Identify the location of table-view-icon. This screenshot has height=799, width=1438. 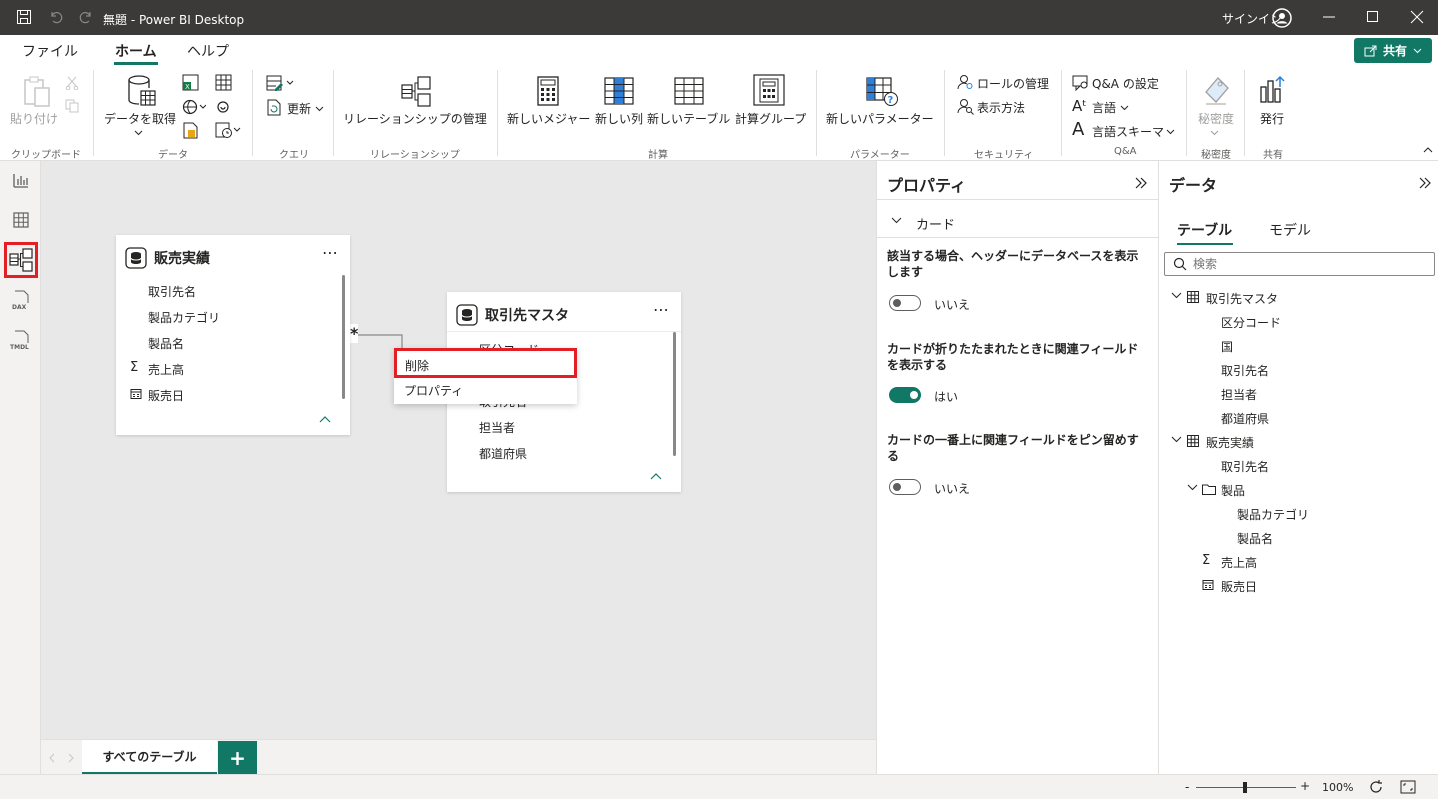
(21, 220).